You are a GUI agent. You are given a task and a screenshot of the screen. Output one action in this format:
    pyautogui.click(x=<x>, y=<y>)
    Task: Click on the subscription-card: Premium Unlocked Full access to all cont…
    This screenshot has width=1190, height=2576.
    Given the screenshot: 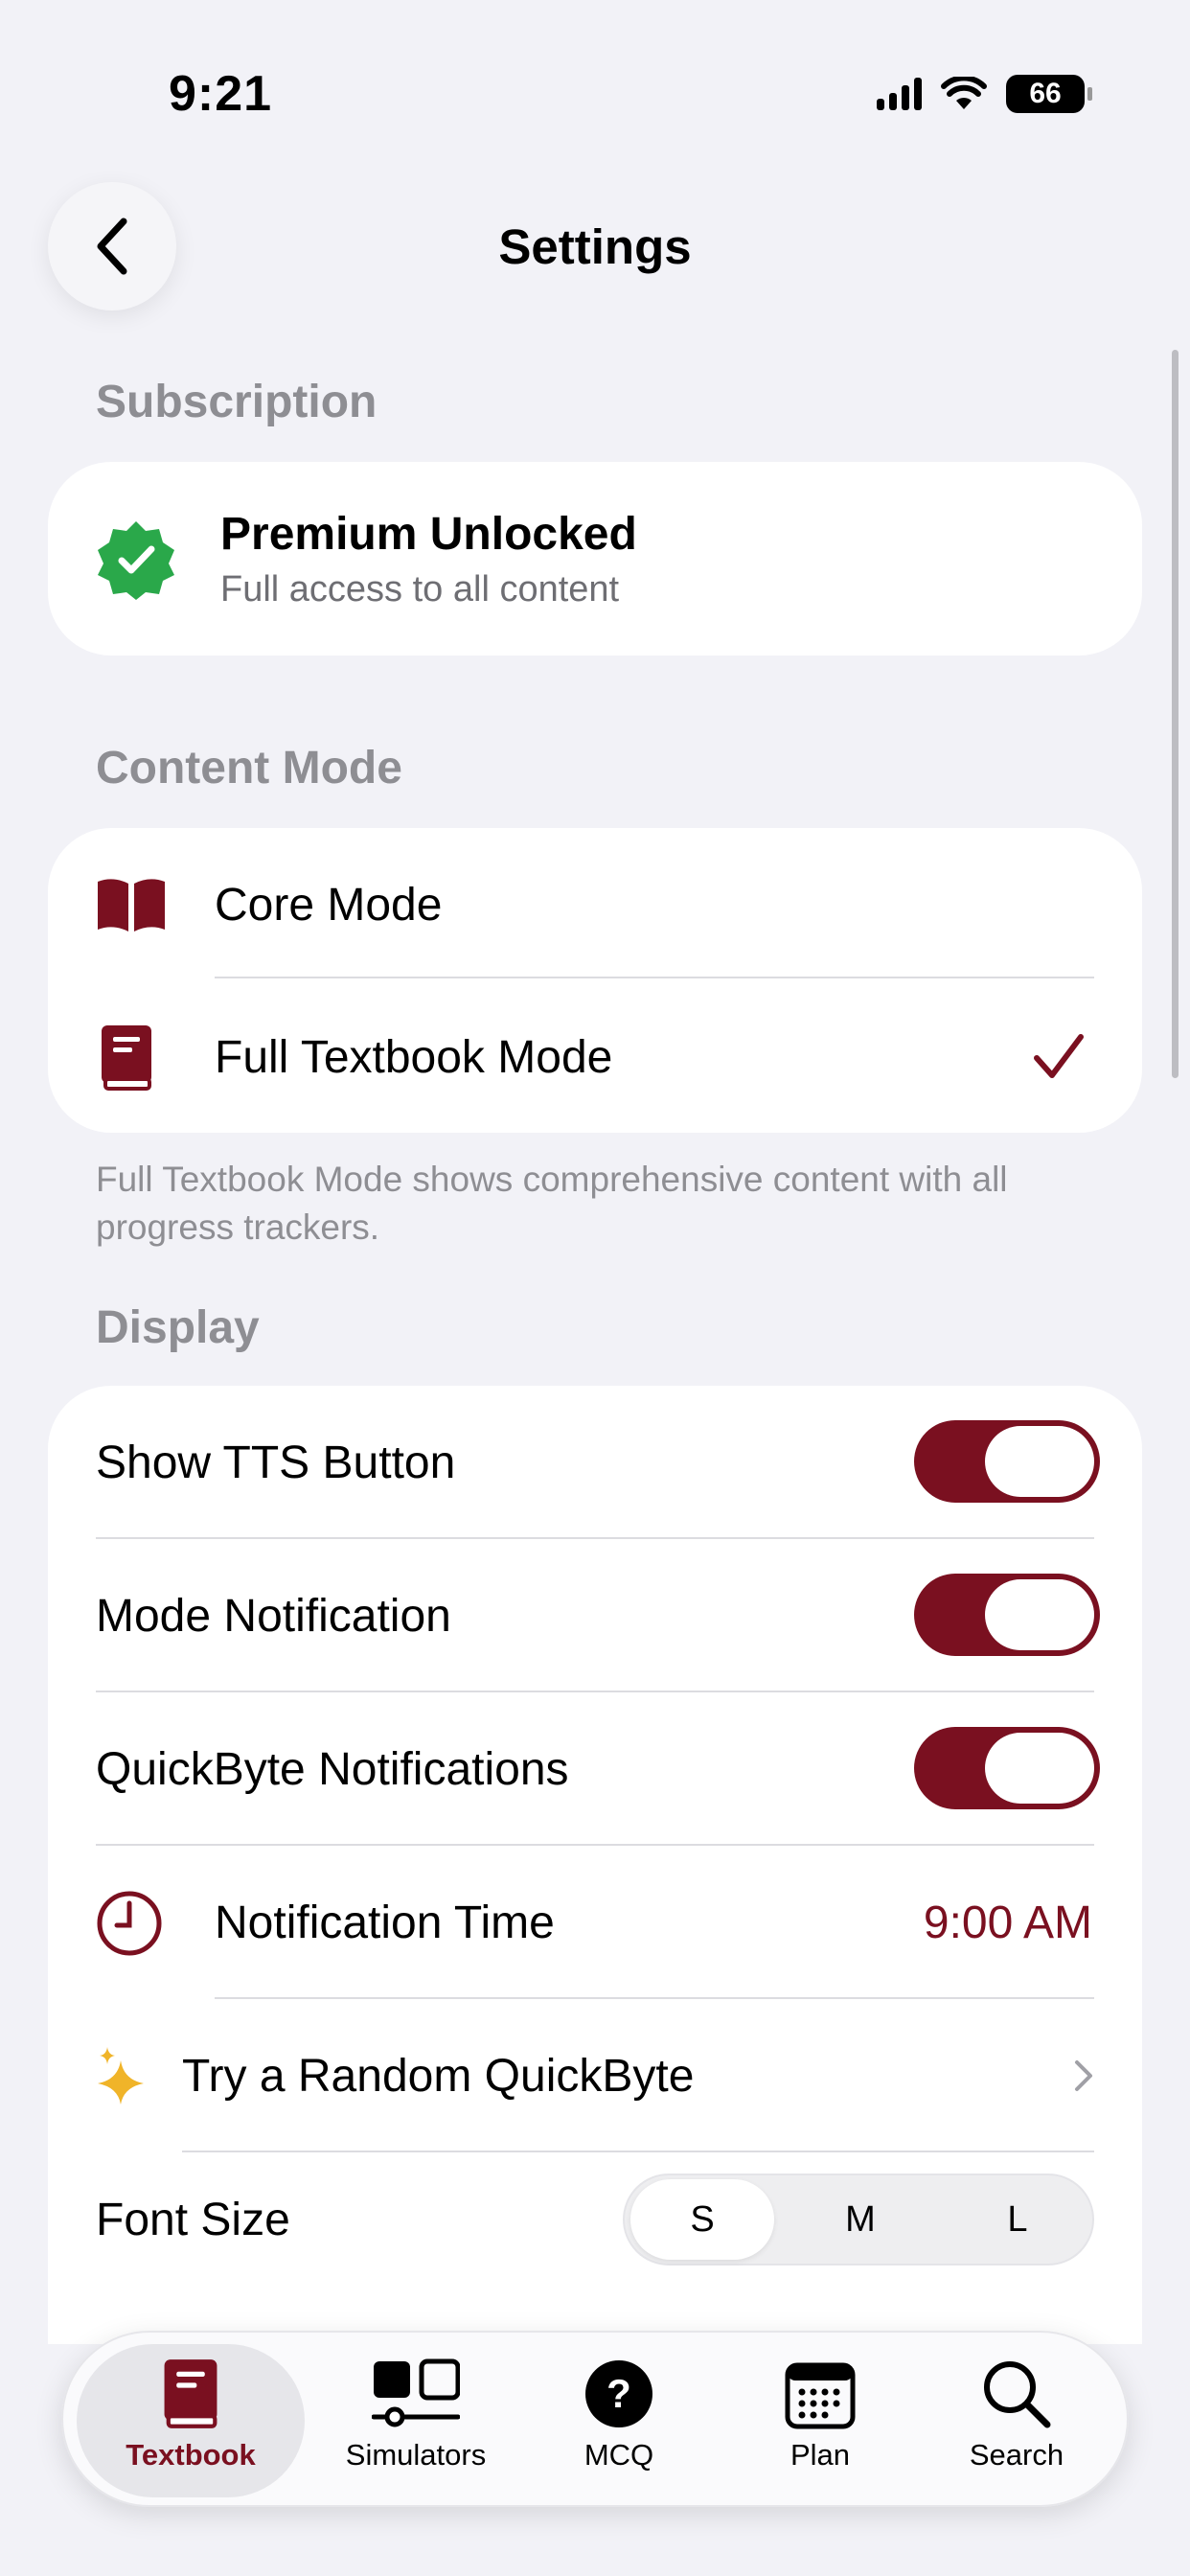 What is the action you would take?
    pyautogui.click(x=595, y=559)
    